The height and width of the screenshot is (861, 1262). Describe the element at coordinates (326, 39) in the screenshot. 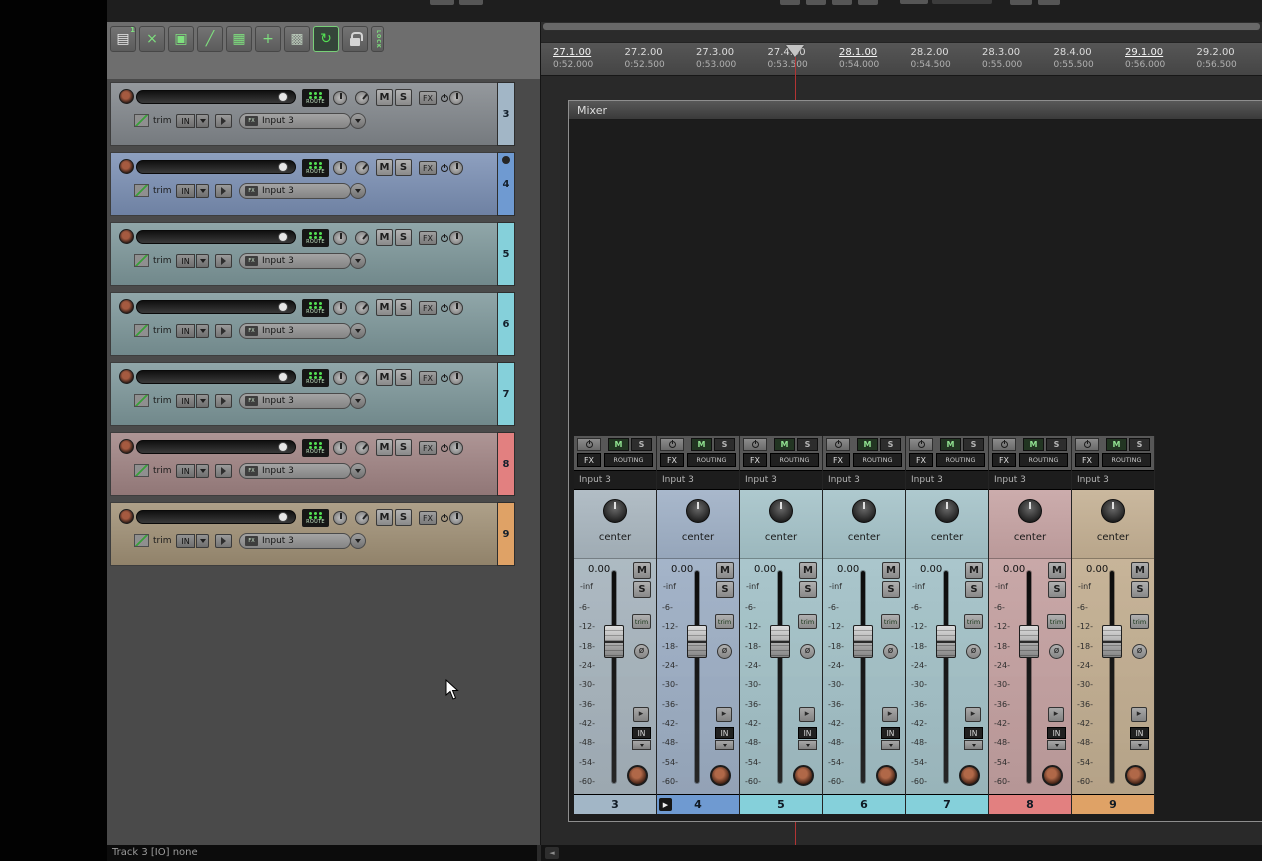

I see `loop-icon: ↻` at that location.